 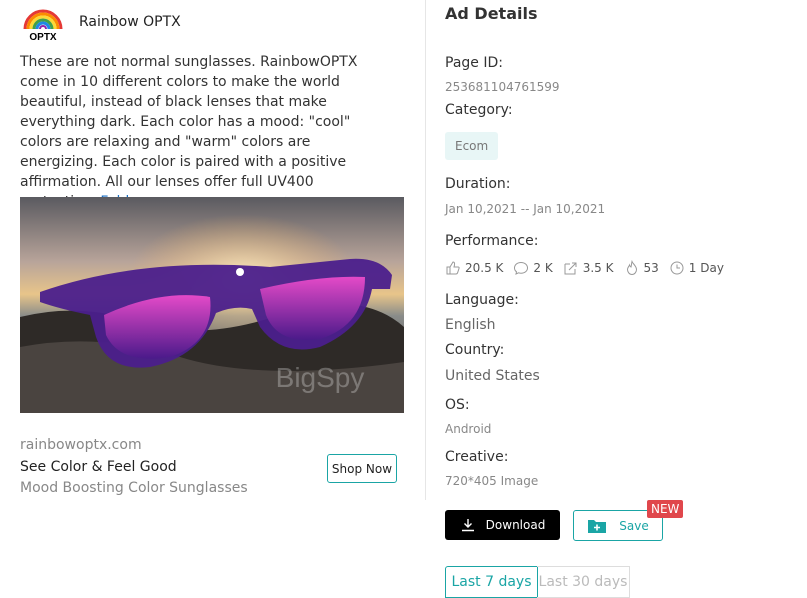 I want to click on days-stat: 1 Day, so click(x=696, y=268).